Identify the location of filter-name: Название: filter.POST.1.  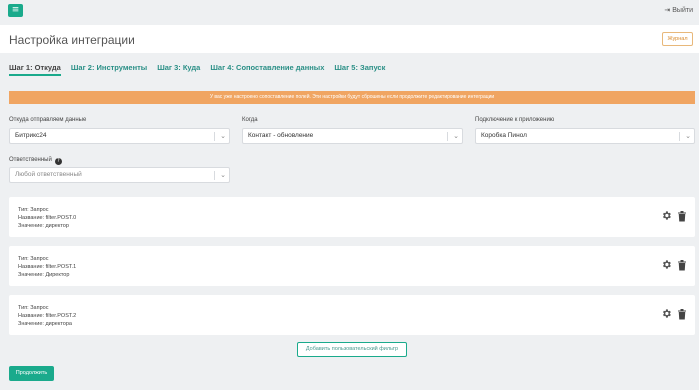
(47, 267).